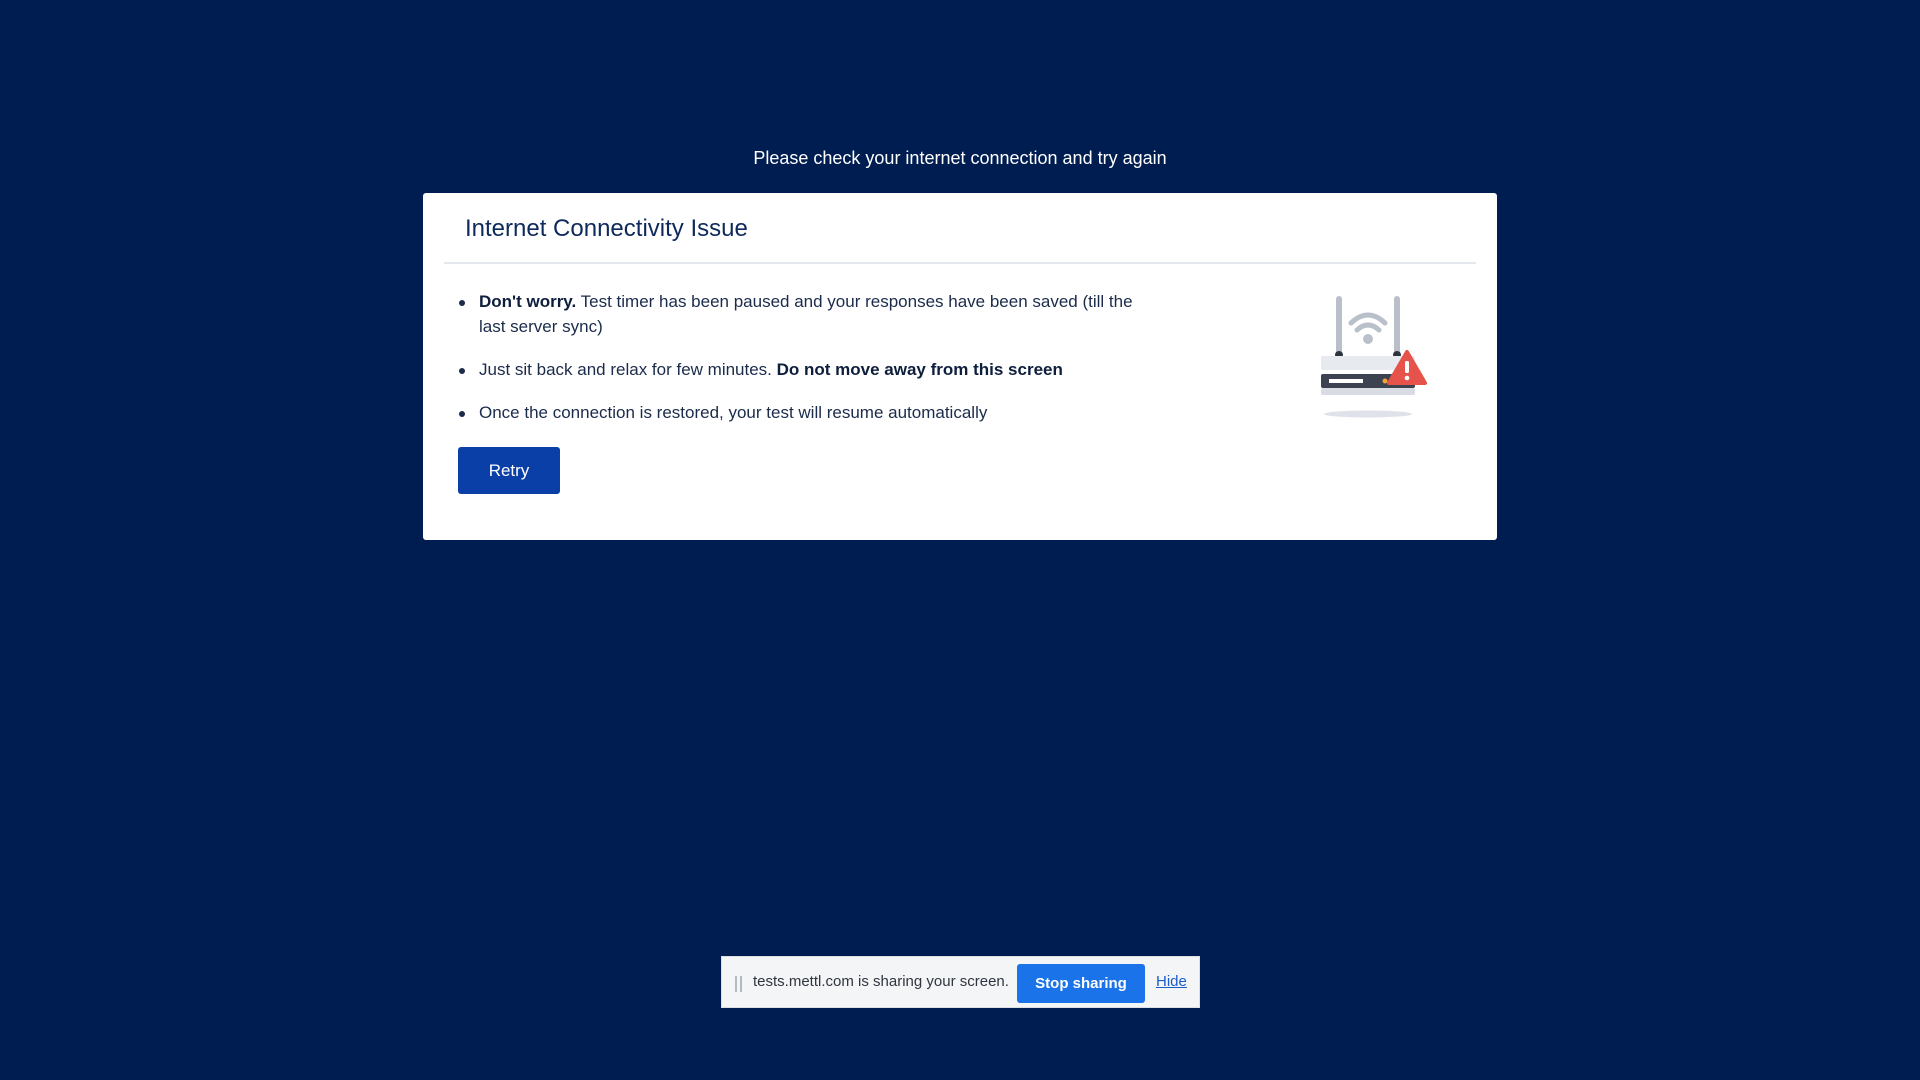 Image resolution: width=1920 pixels, height=1080 pixels. What do you see at coordinates (628, 369) in the screenshot?
I see `info-item-text: Just sit back and relax for few minutes.` at bounding box center [628, 369].